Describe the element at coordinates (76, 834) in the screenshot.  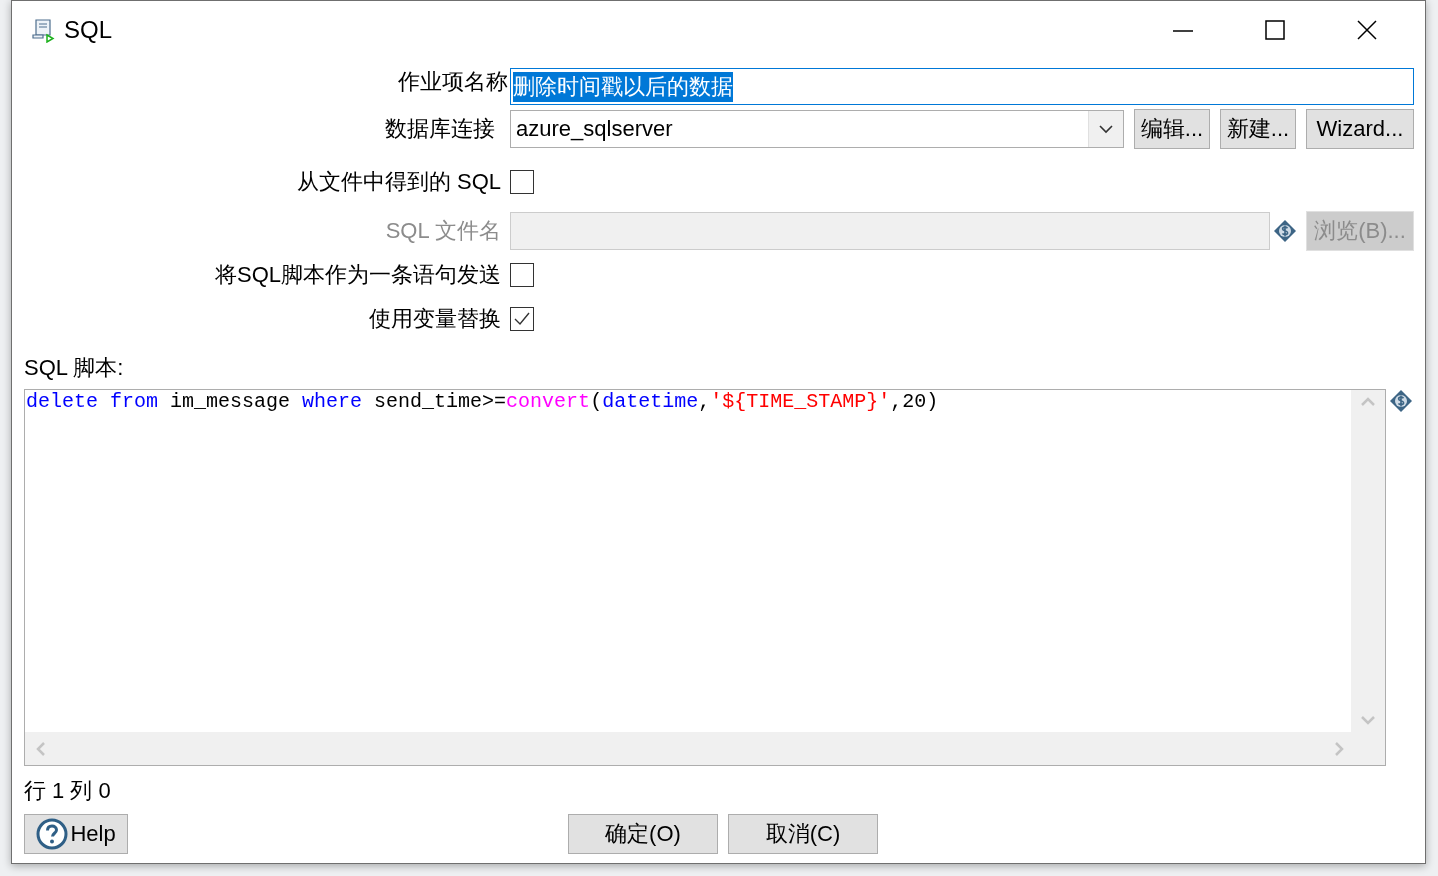
I see `help-button: Help` at that location.